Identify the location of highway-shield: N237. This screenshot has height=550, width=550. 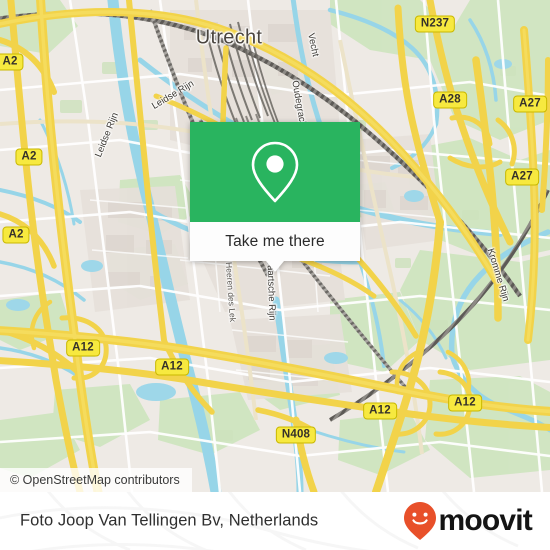
(435, 24).